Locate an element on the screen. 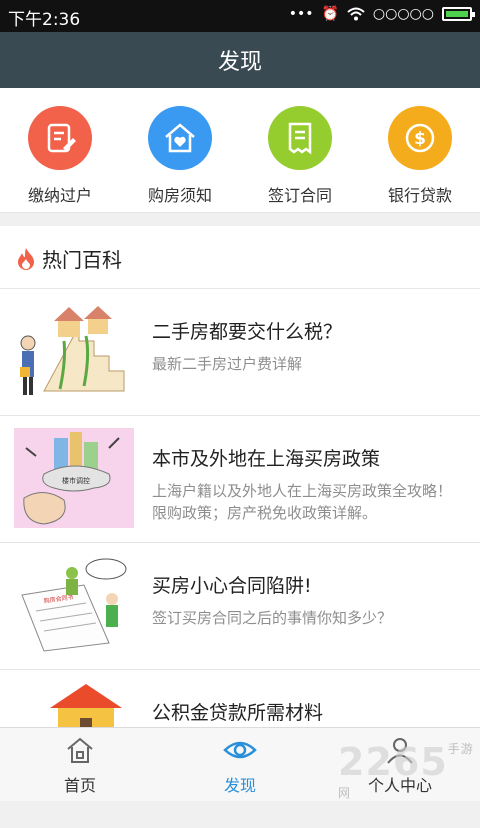 The height and width of the screenshot is (828, 480). action-label: 签订合同 is located at coordinates (299, 195).